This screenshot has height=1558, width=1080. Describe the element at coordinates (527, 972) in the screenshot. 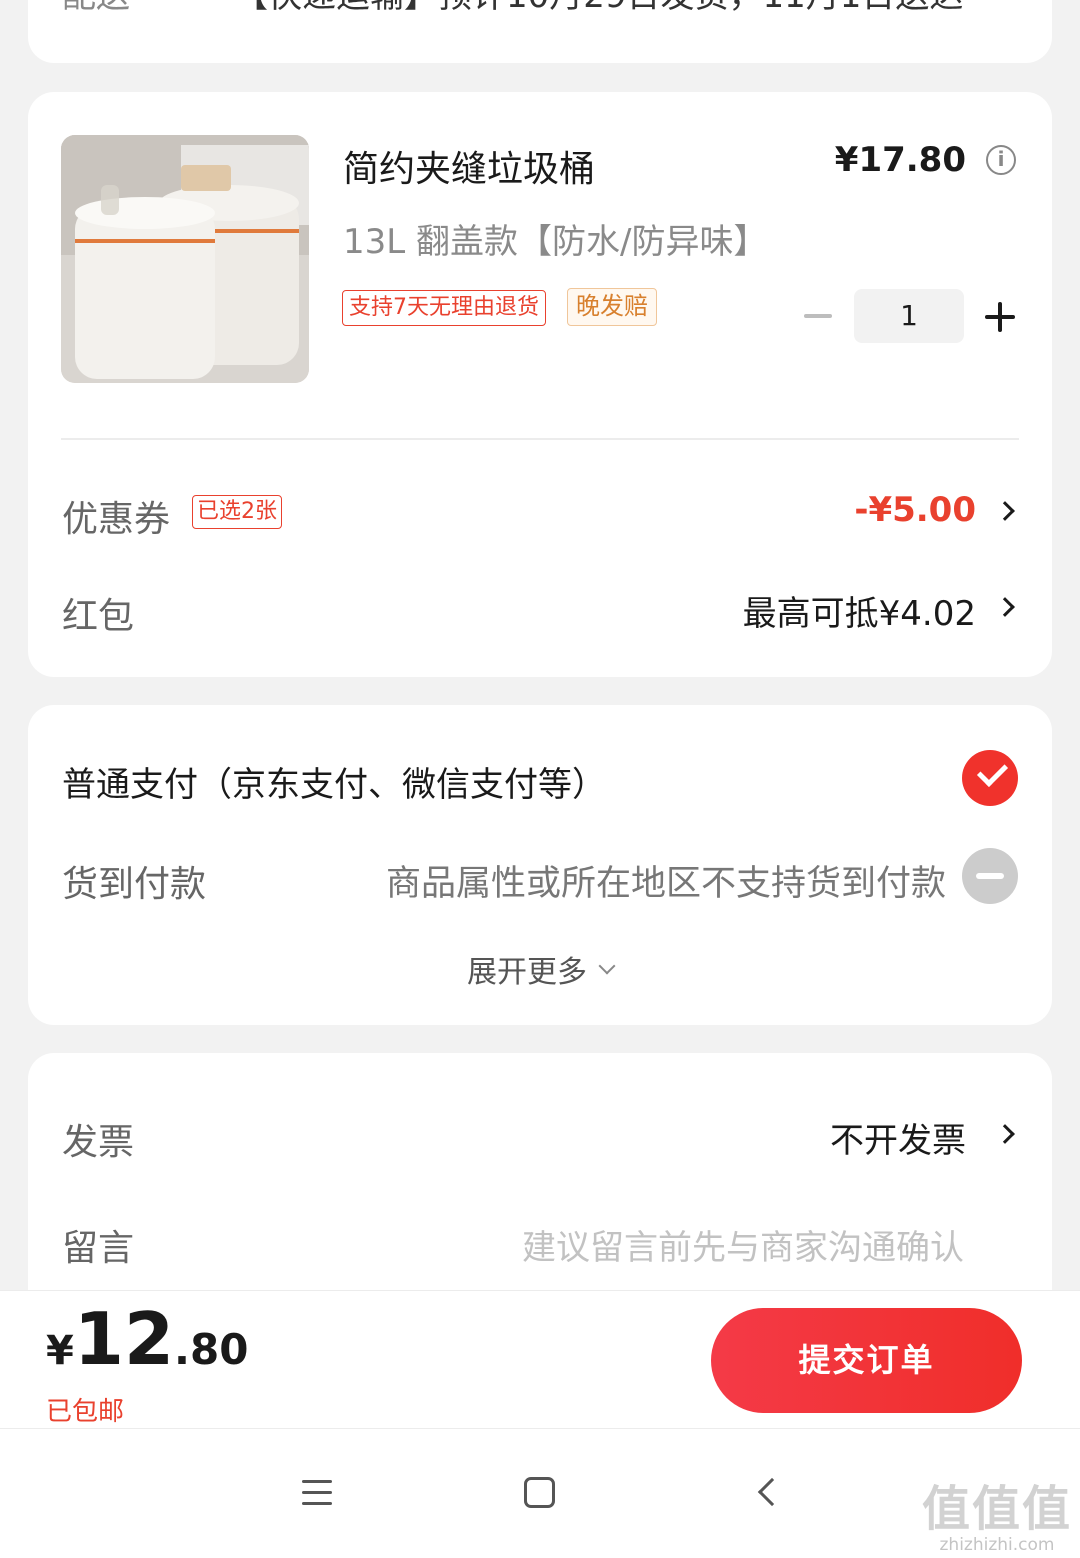

I see `expand-more-label: 展开更多` at that location.